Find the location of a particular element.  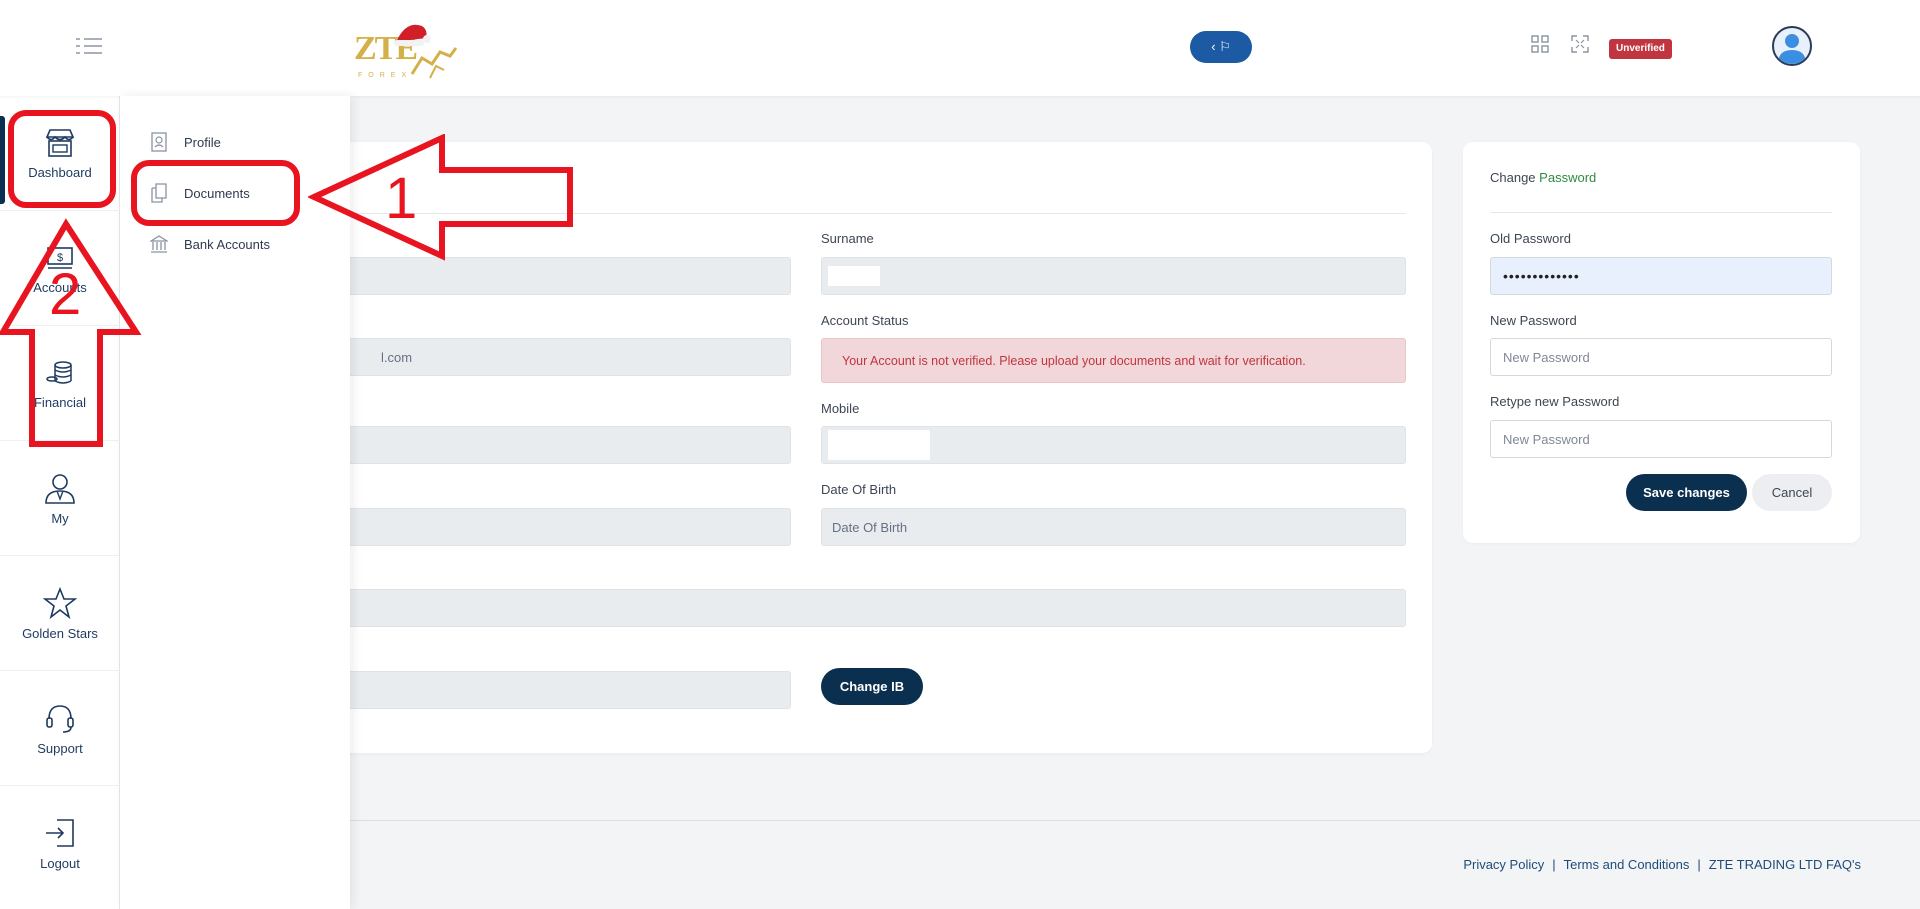

submenu-label-documents: Documents is located at coordinates (217, 193).